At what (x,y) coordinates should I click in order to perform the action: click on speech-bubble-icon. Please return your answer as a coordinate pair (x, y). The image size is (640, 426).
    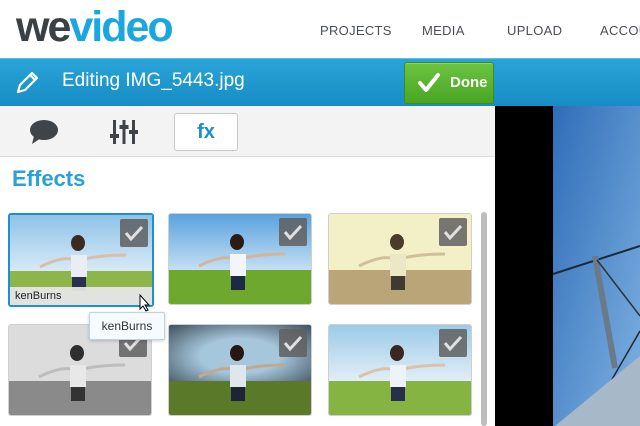
    Looking at the image, I should click on (44, 132).